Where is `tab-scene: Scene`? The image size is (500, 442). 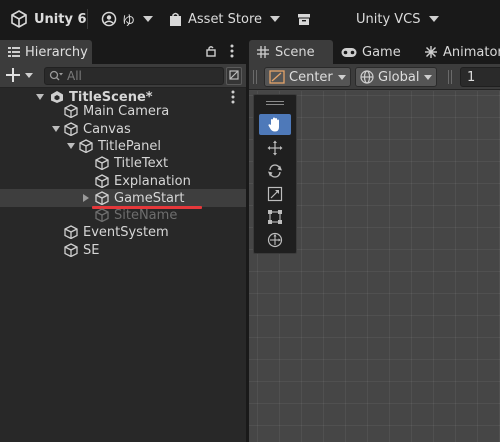 tab-scene: Scene is located at coordinates (291, 52).